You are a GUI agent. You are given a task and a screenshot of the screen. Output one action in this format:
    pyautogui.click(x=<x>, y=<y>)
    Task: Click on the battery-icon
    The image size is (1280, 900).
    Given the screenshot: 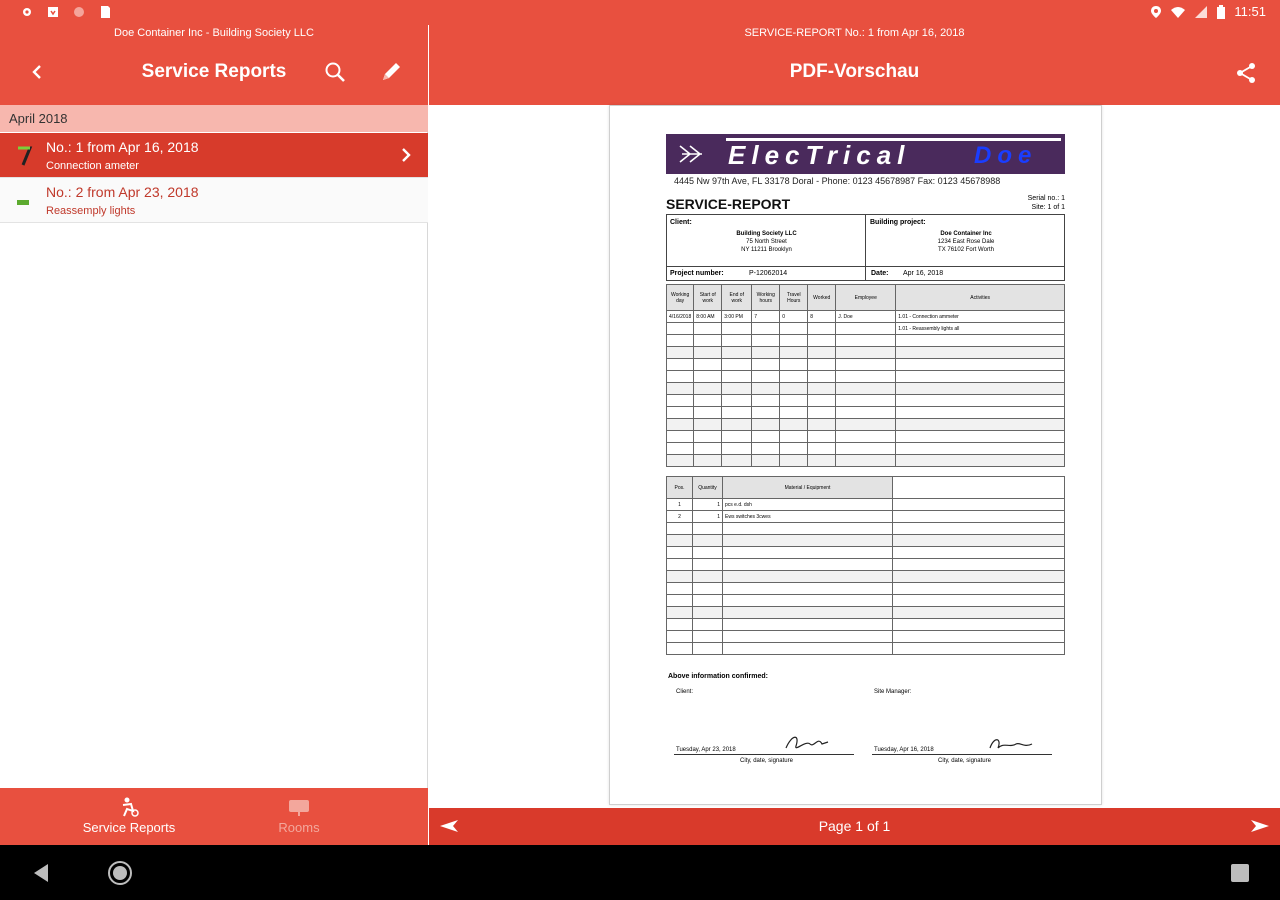 What is the action you would take?
    pyautogui.click(x=1221, y=11)
    